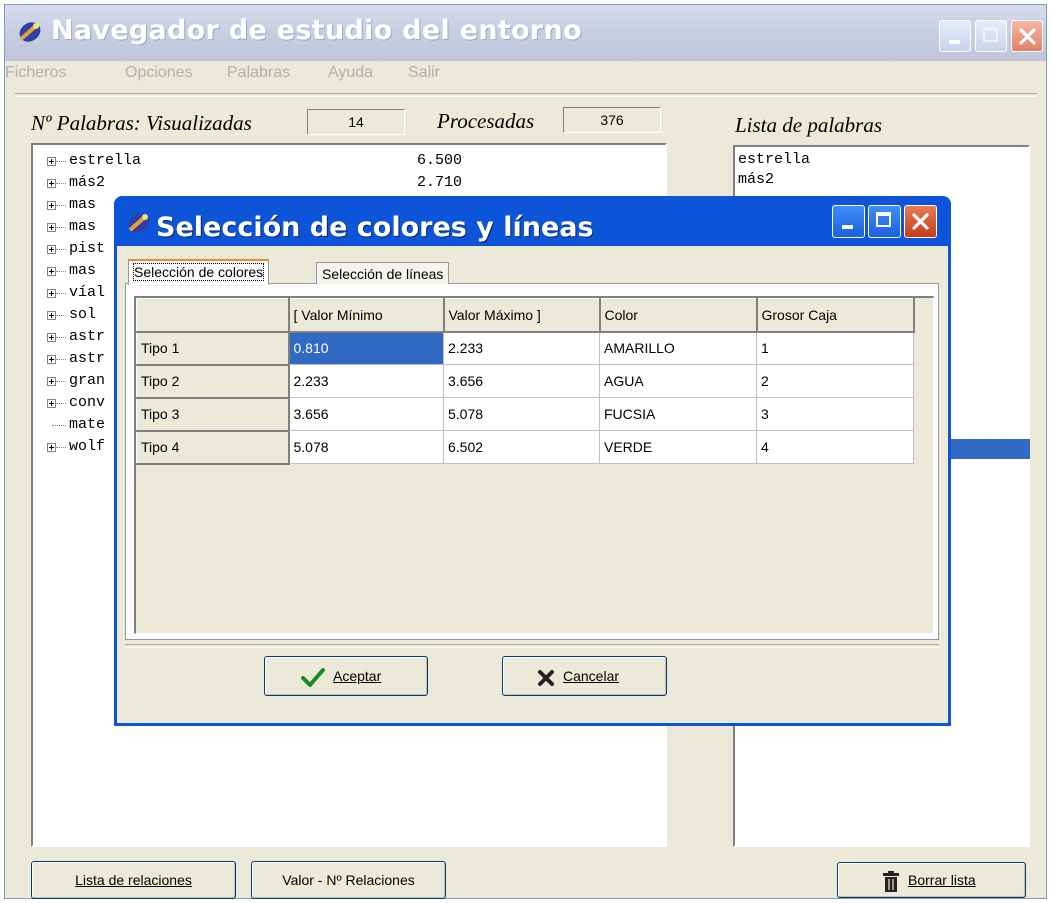  What do you see at coordinates (348, 880) in the screenshot?
I see `valor-relaciones-button: Valor - Nº Relaciones` at bounding box center [348, 880].